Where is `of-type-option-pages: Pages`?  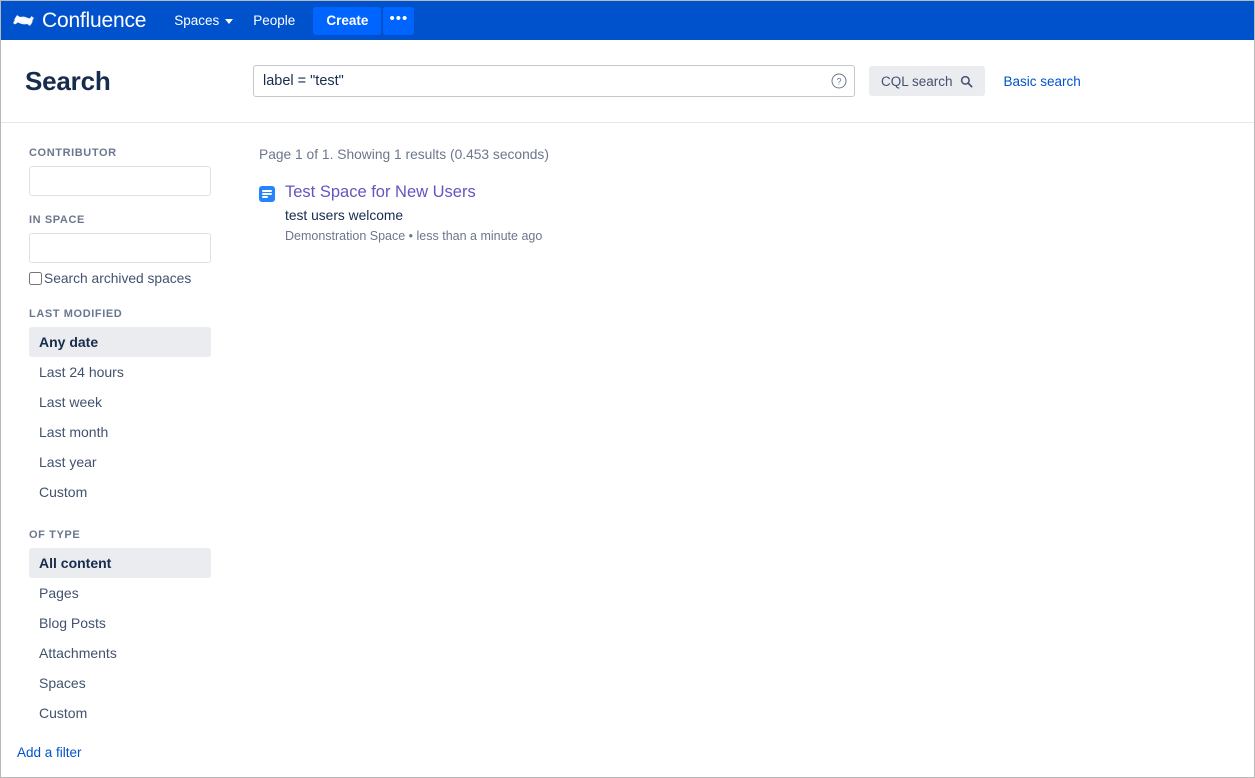 of-type-option-pages: Pages is located at coordinates (120, 593).